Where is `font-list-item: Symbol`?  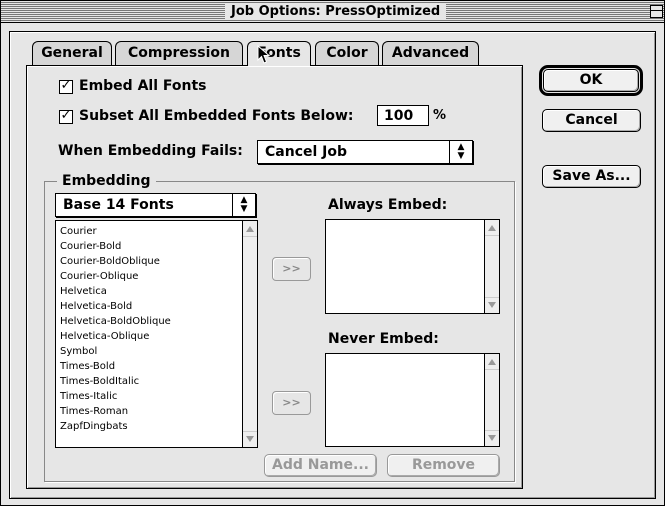 font-list-item: Symbol is located at coordinates (115, 351).